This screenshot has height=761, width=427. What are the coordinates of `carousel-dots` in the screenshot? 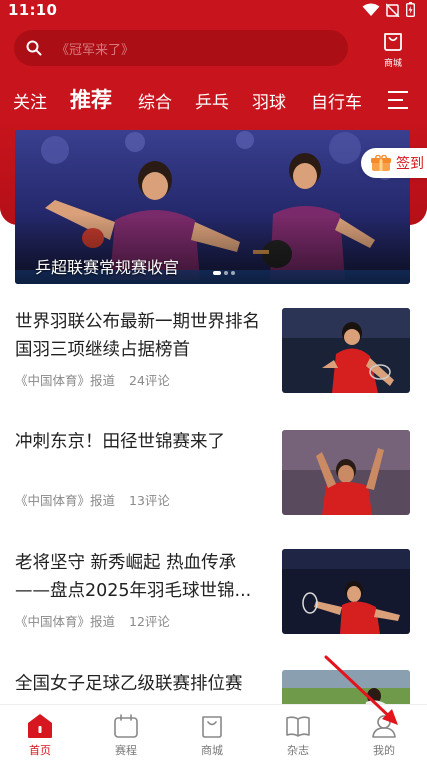 It's located at (224, 273).